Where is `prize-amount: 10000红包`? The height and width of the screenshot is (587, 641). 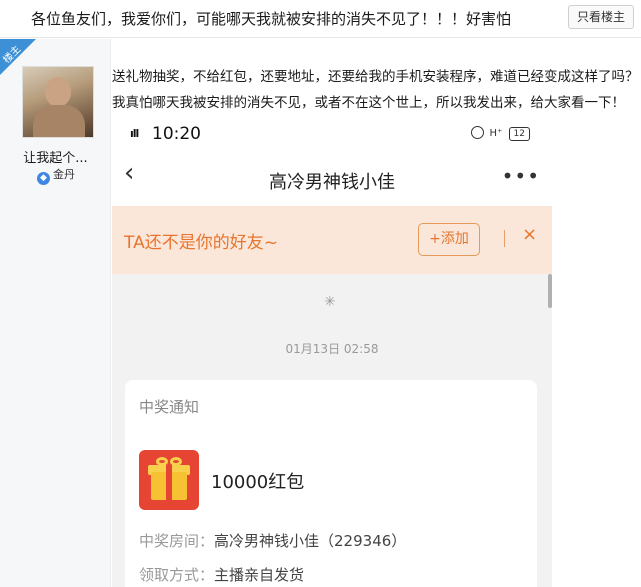
prize-amount: 10000红包 is located at coordinates (258, 482).